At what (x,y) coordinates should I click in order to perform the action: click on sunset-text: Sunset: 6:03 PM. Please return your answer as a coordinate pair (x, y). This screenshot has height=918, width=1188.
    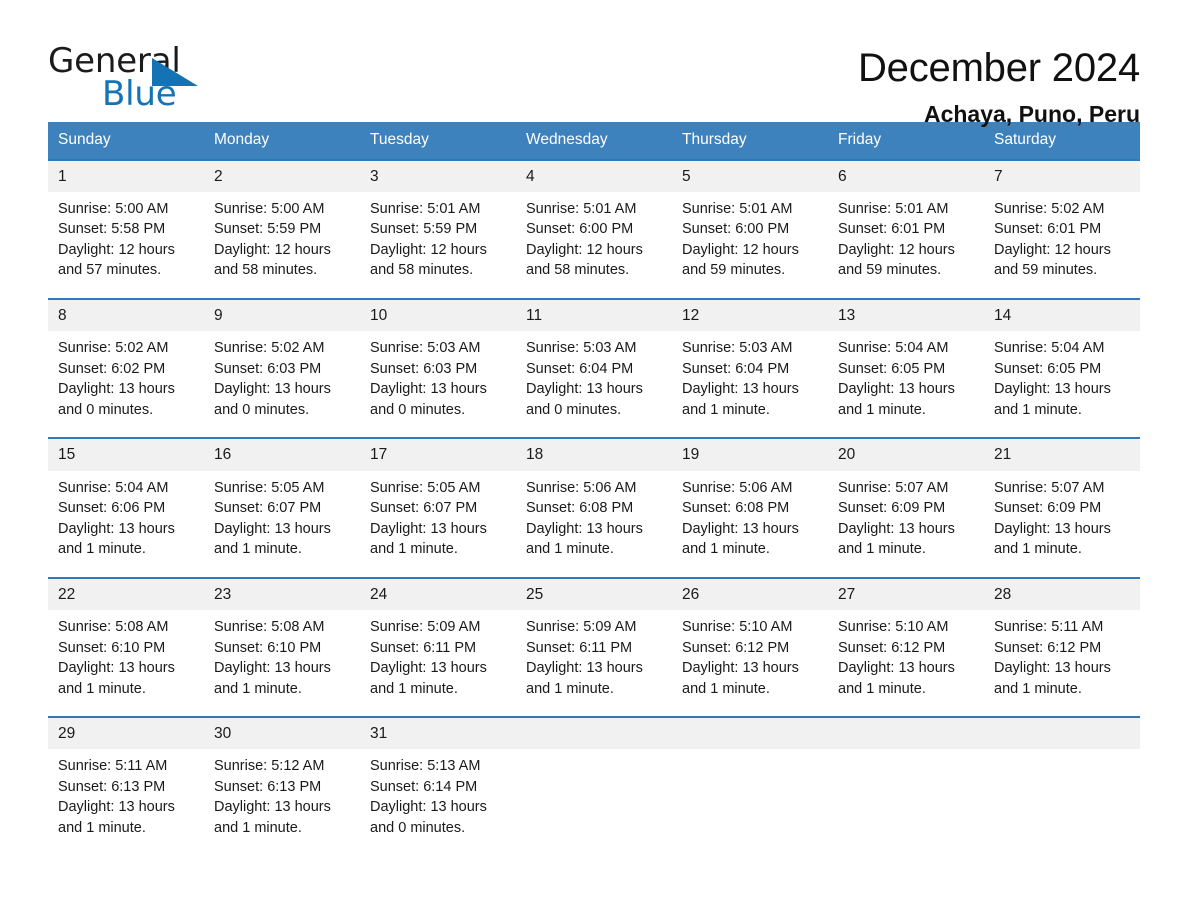
    Looking at the image, I should click on (424, 368).